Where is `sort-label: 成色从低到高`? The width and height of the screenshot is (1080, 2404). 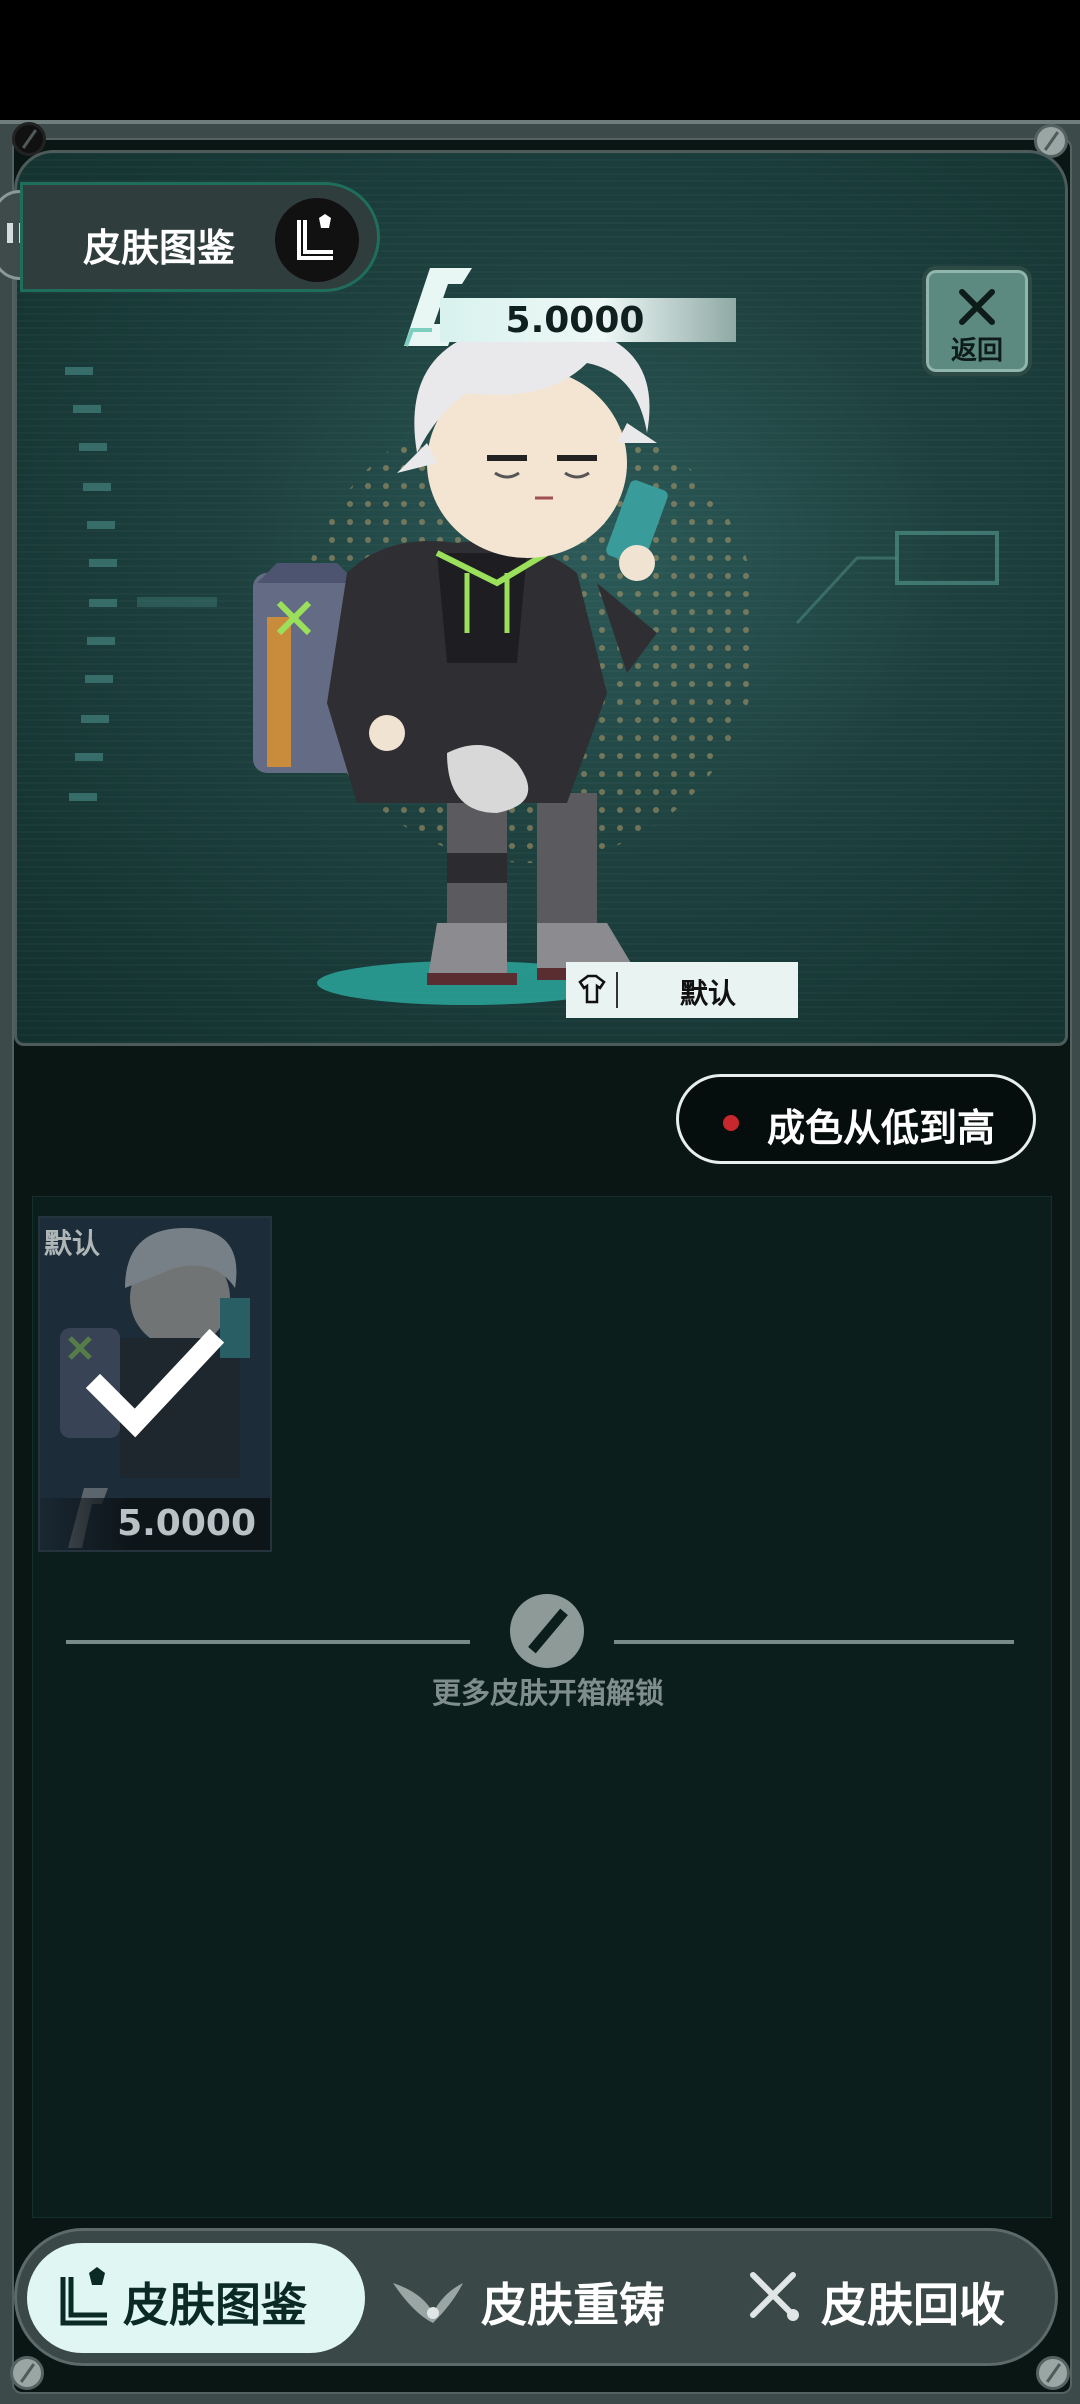 sort-label: 成色从低到高 is located at coordinates (881, 1128).